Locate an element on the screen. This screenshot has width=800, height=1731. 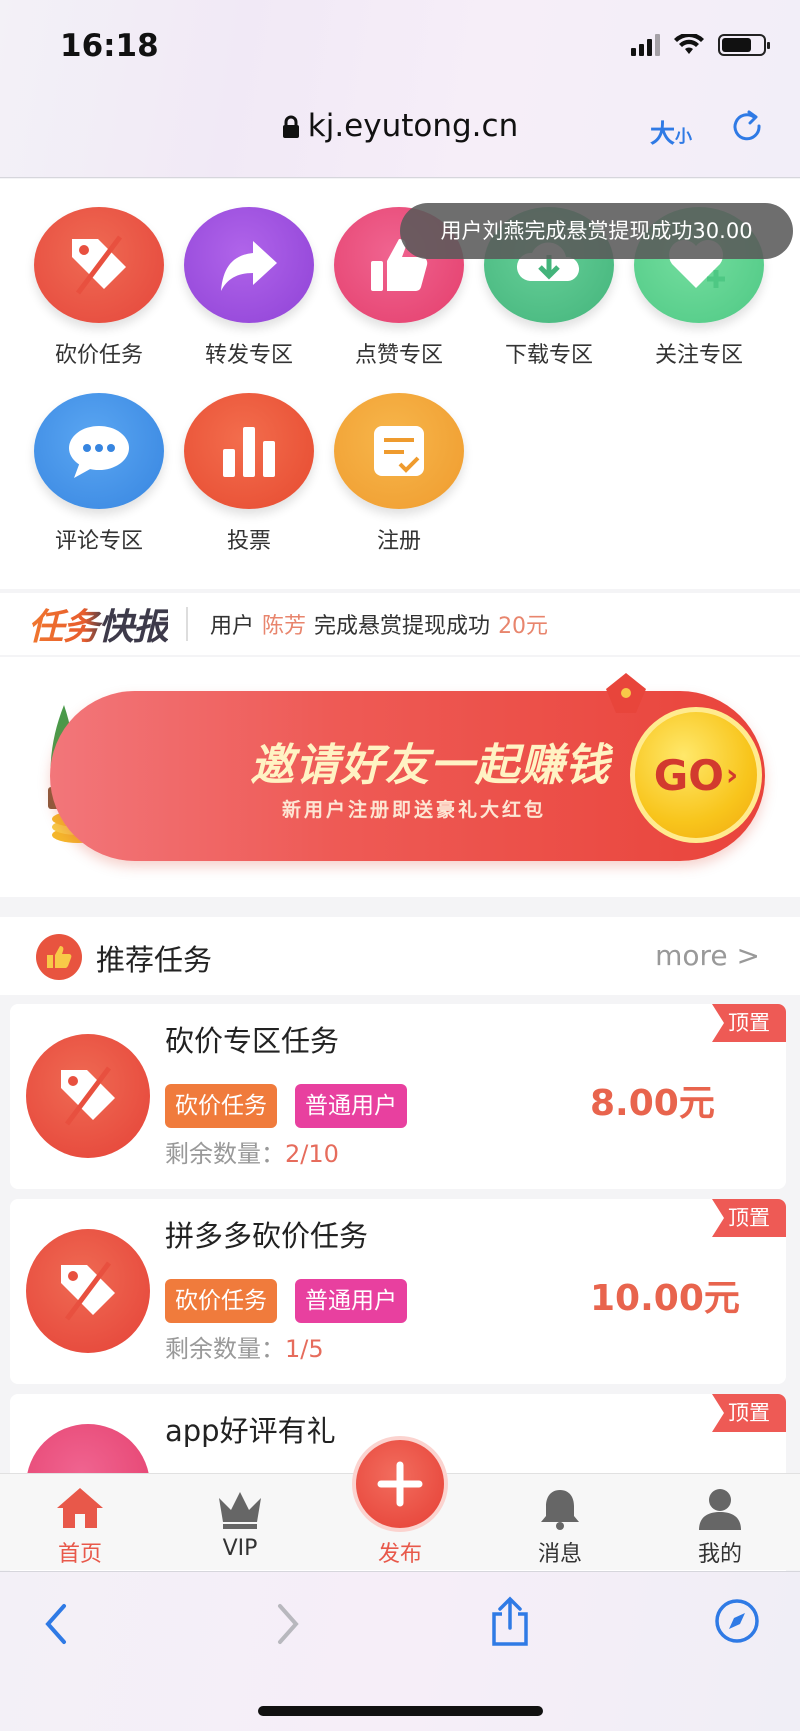
task-remaining: 剩余数量：1/5 is located at coordinates (244, 1346).